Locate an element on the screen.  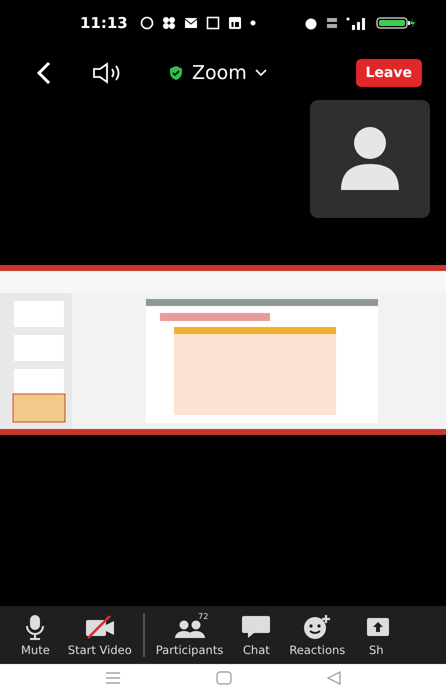
back-icon is located at coordinates (44, 73).